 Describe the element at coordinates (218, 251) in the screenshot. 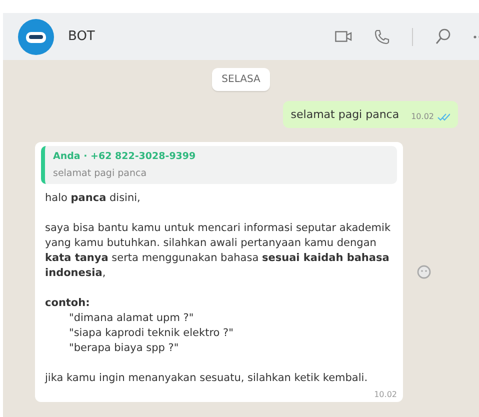

I see `message-paragraph: saya bisa bantu kamu untuk mencari informasi seputar akademik yang kamu butuhkan. silahkan awali pertanyaan kamu dengan kata tanya serta menggunakan bahasa sesuai kaidah bahasa indonesia,` at that location.